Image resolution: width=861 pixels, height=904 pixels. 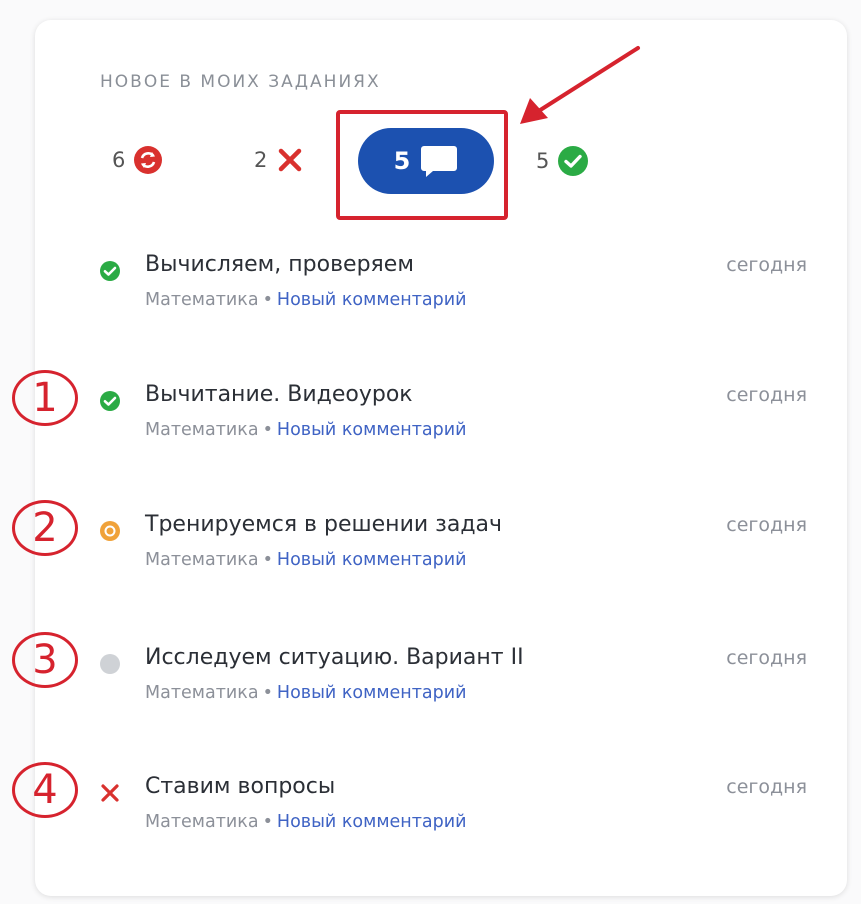 I want to click on done-count: 5, so click(x=543, y=161).